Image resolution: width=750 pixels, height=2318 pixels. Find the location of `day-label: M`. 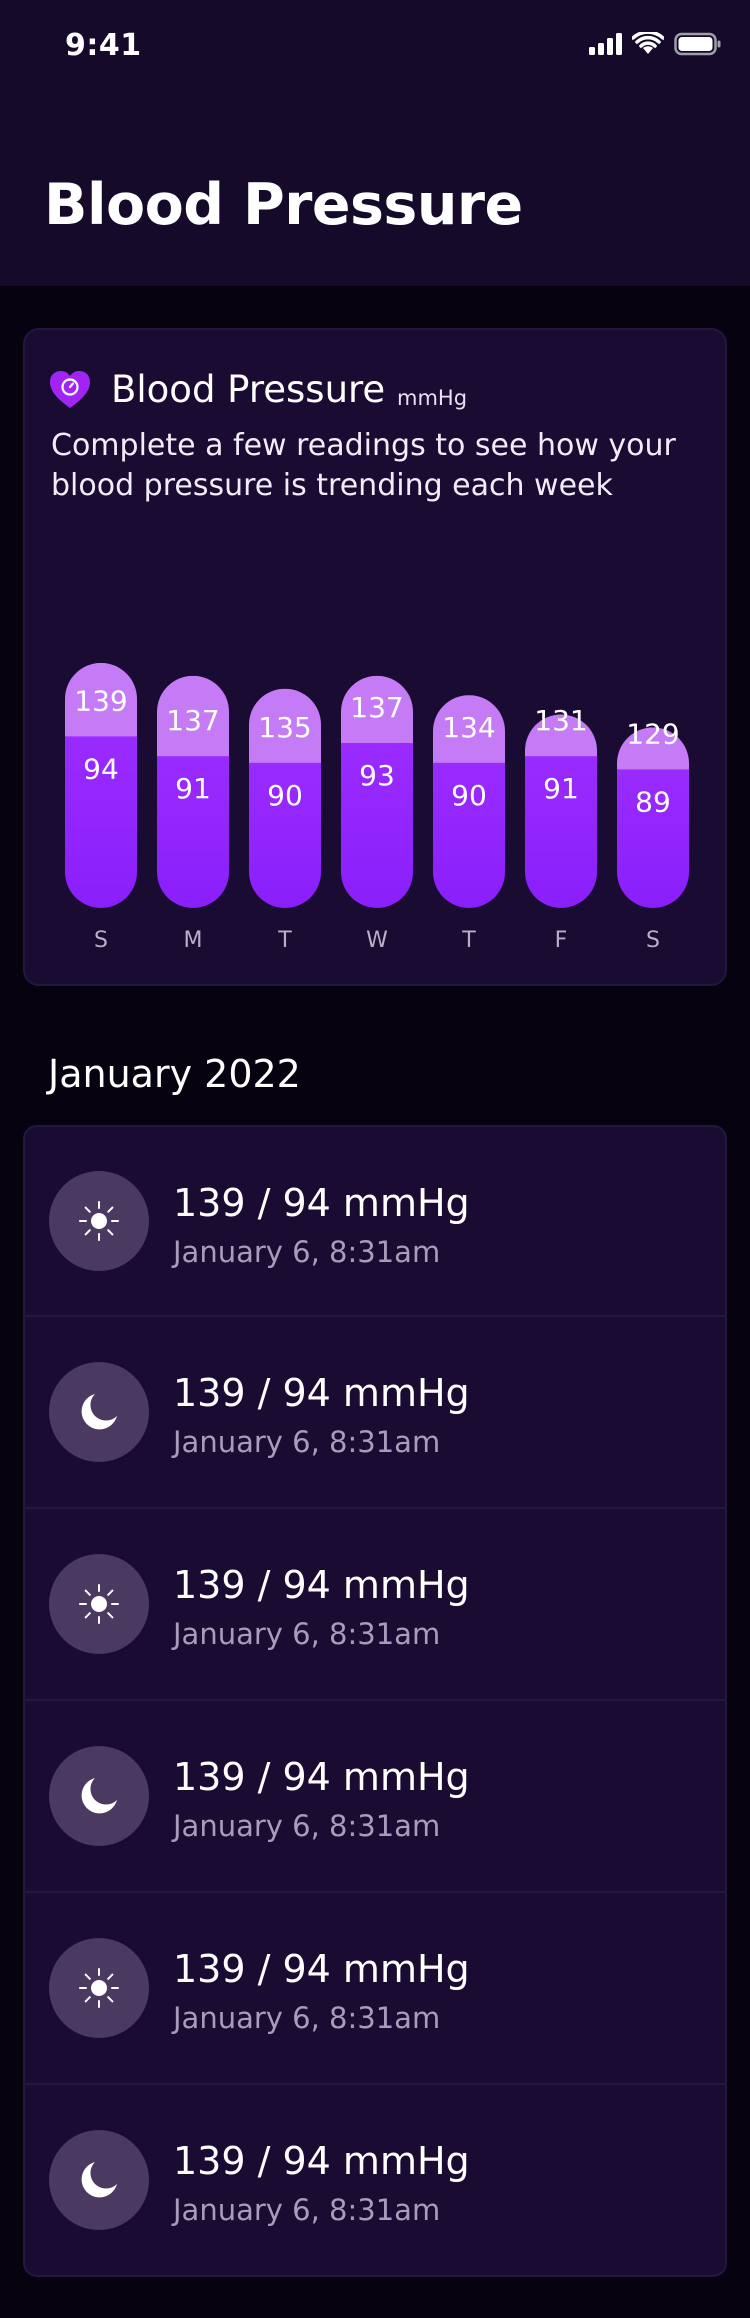

day-label: M is located at coordinates (193, 940).